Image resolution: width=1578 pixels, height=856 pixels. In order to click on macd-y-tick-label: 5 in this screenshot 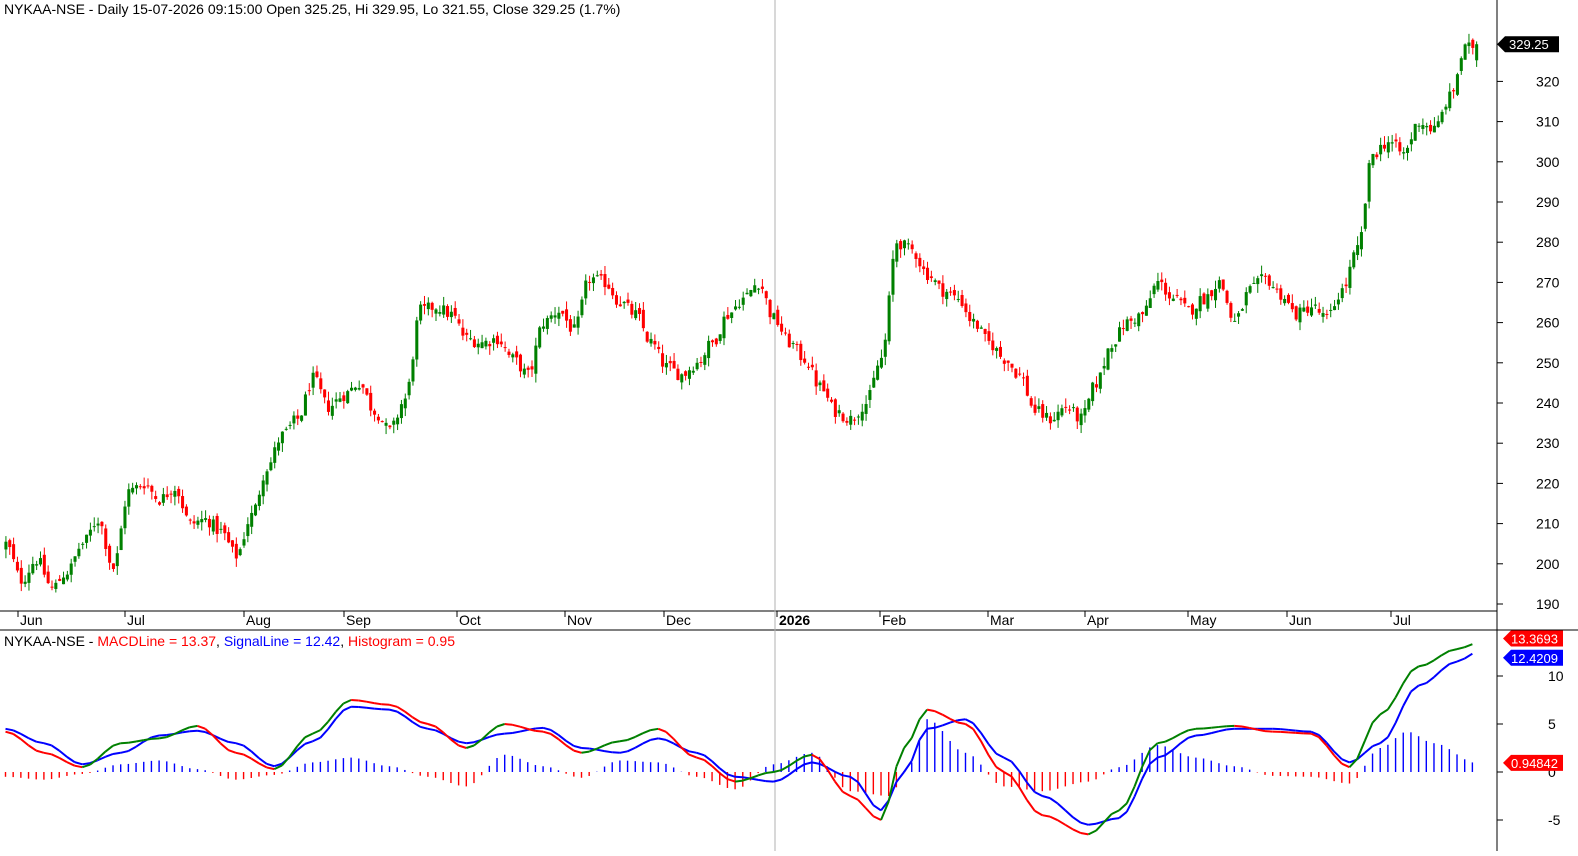, I will do `click(1552, 724)`.